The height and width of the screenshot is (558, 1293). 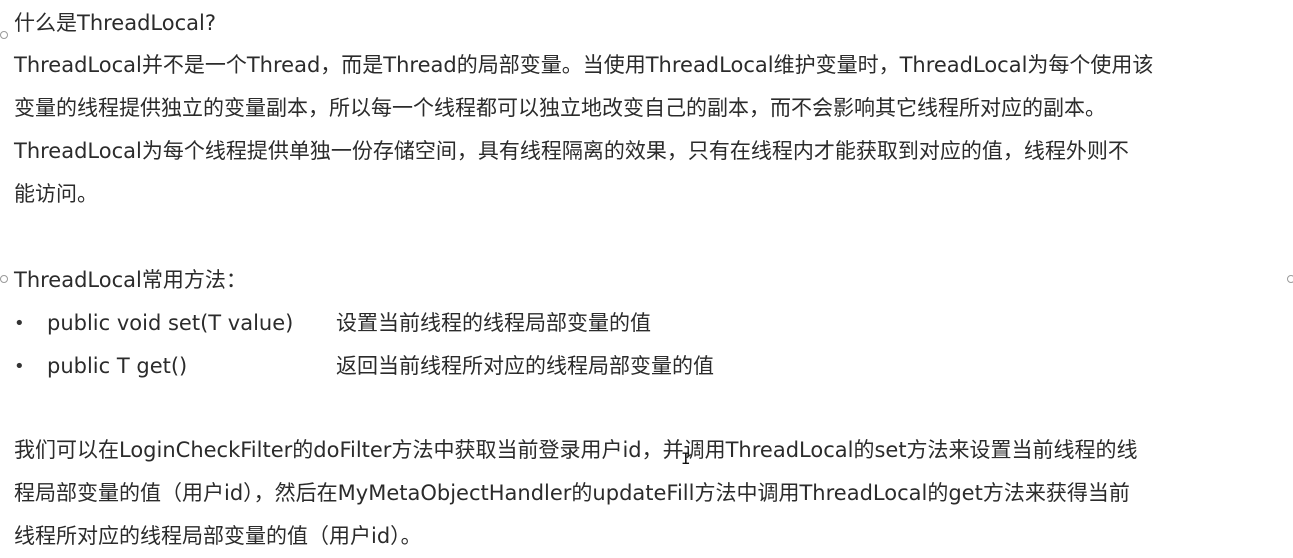 I want to click on question-title: 什么是ThreadLocal?, so click(x=115, y=23).